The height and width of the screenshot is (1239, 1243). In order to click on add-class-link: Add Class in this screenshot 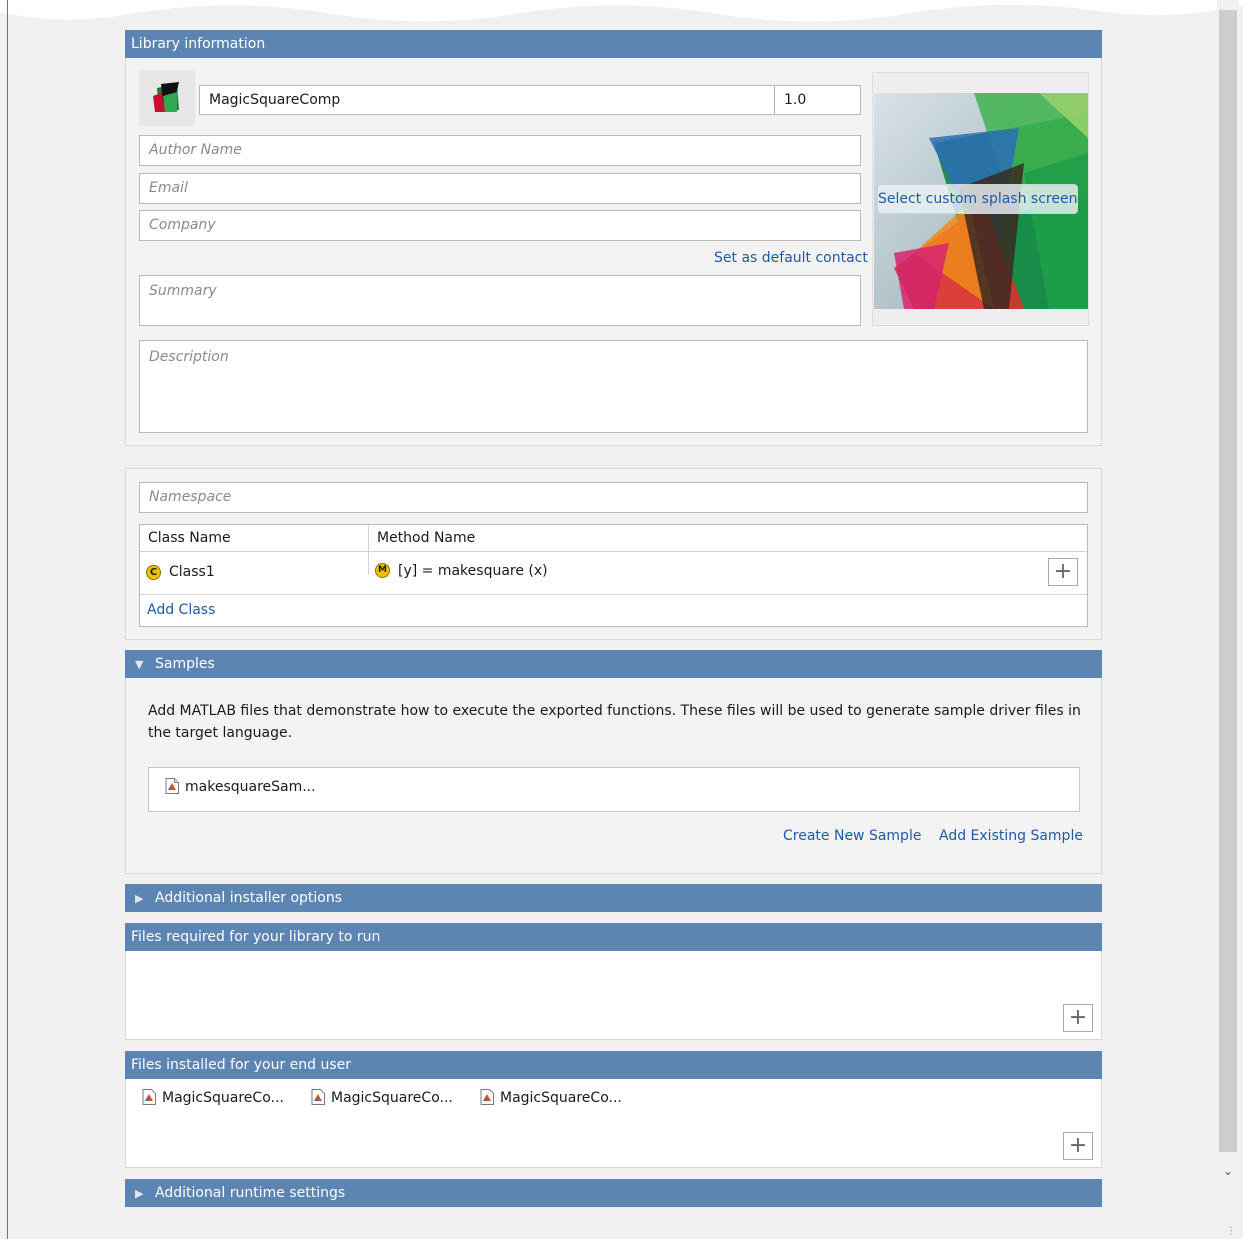, I will do `click(181, 610)`.